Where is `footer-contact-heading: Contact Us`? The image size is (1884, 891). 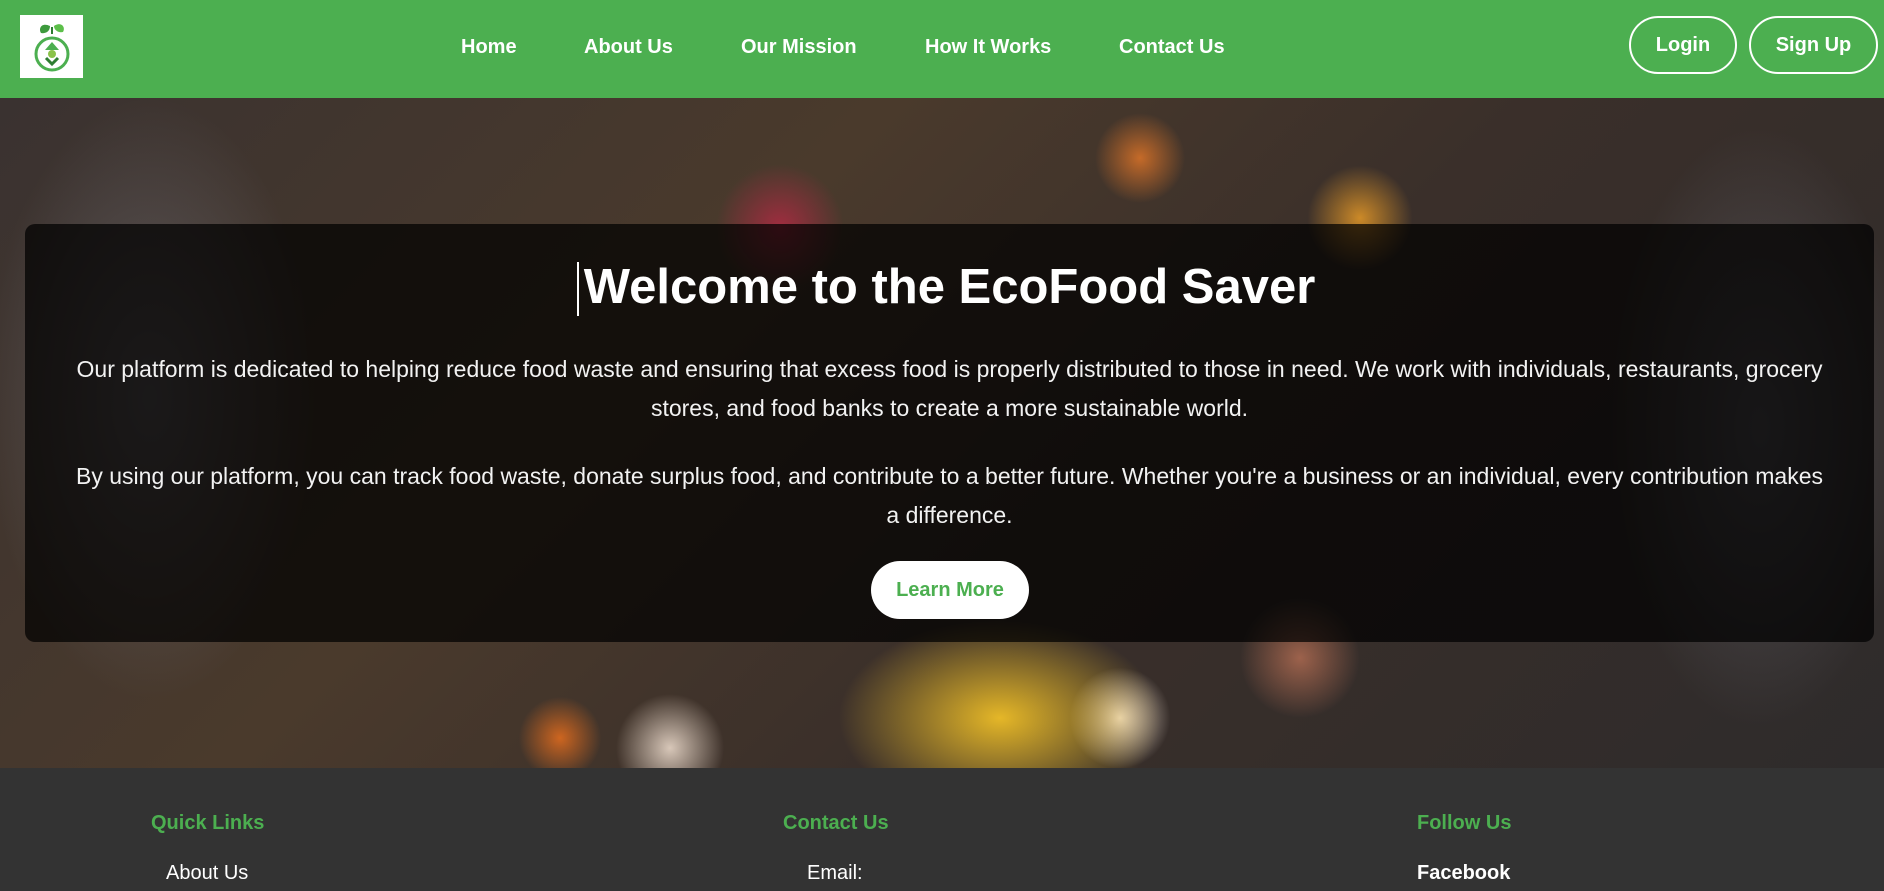 footer-contact-heading: Contact Us is located at coordinates (836, 823).